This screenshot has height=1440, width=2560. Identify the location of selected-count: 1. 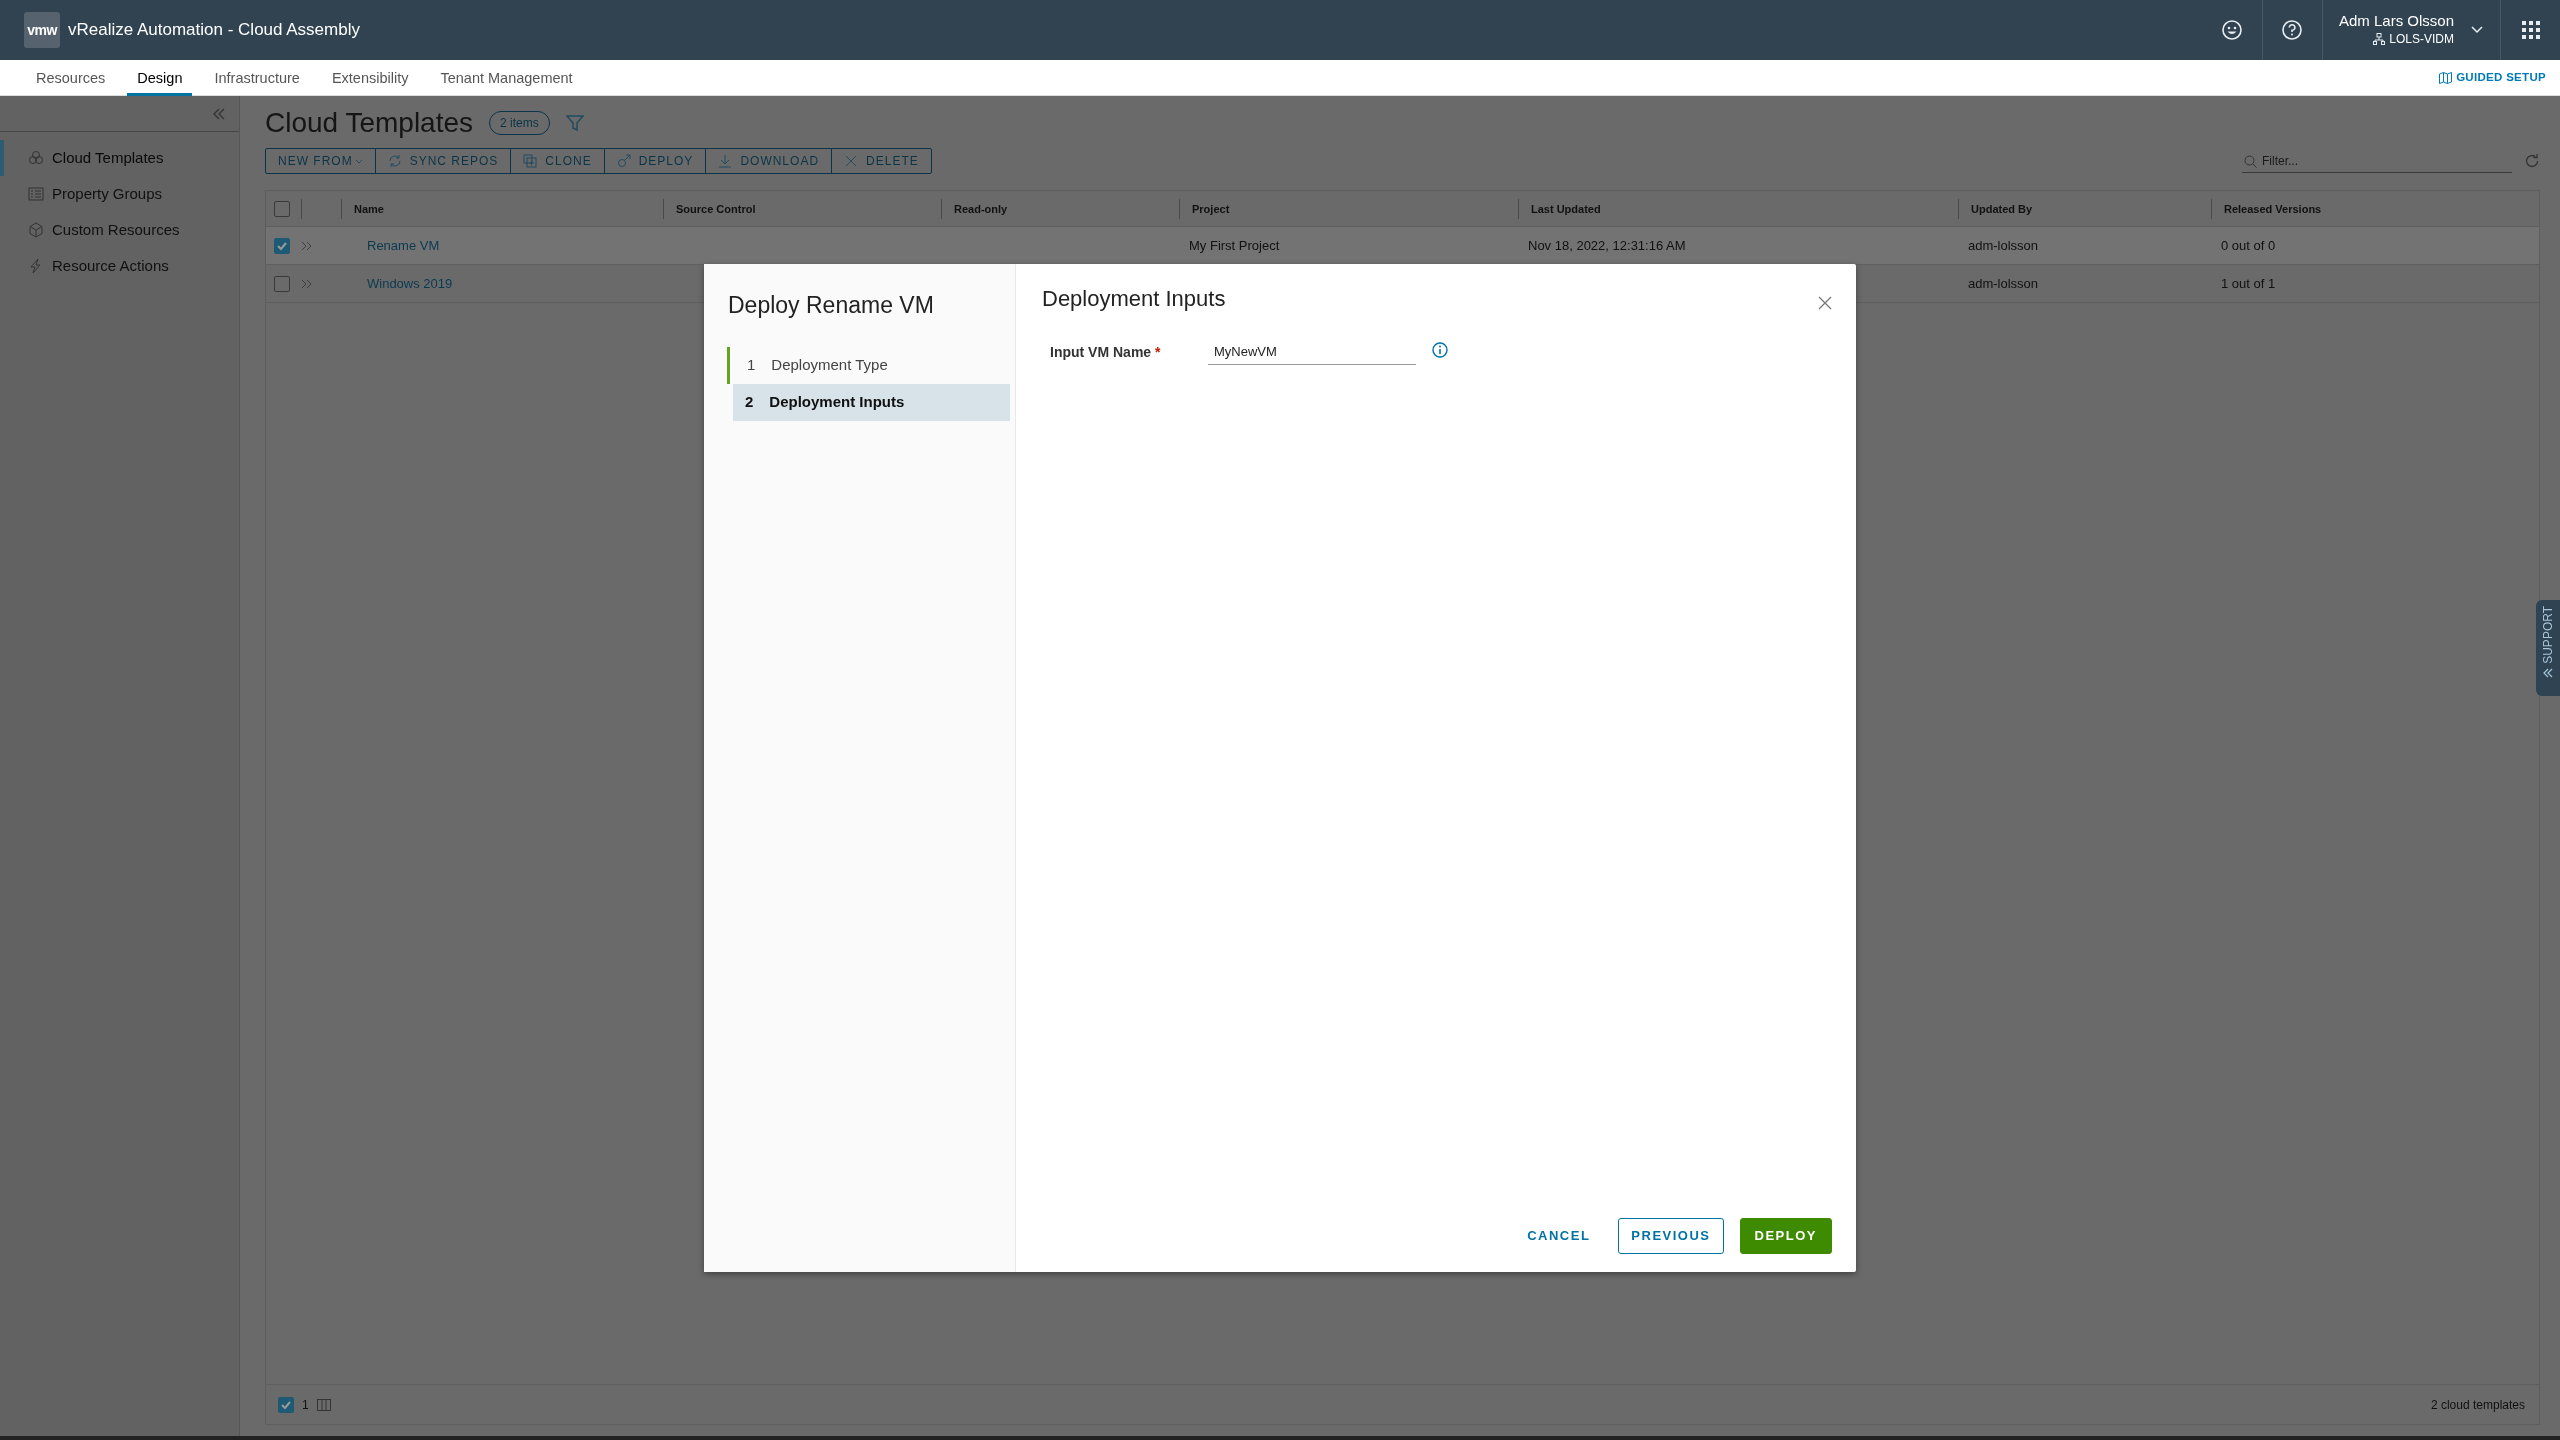
(305, 1405).